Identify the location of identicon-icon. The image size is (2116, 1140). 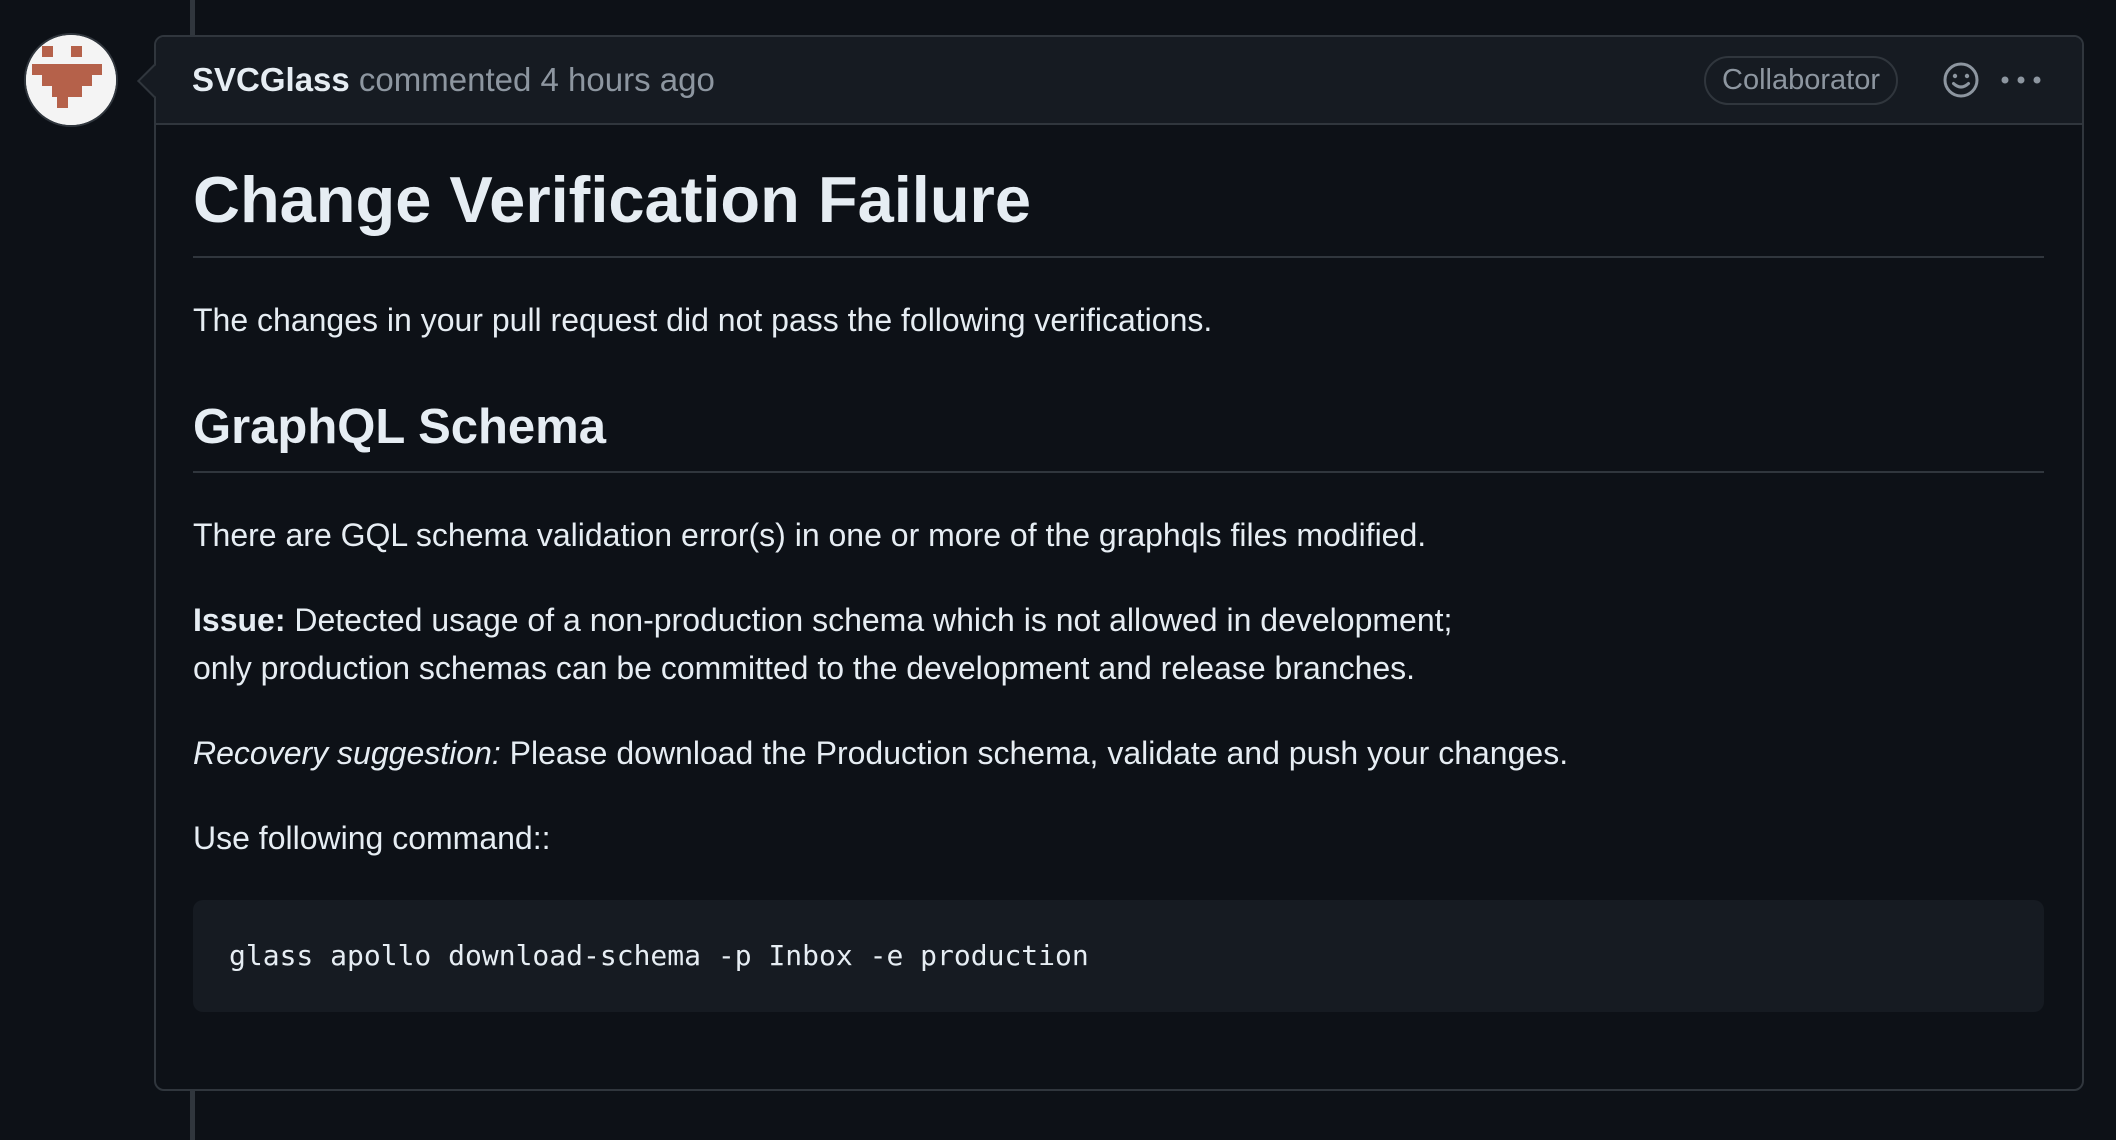
(71, 80).